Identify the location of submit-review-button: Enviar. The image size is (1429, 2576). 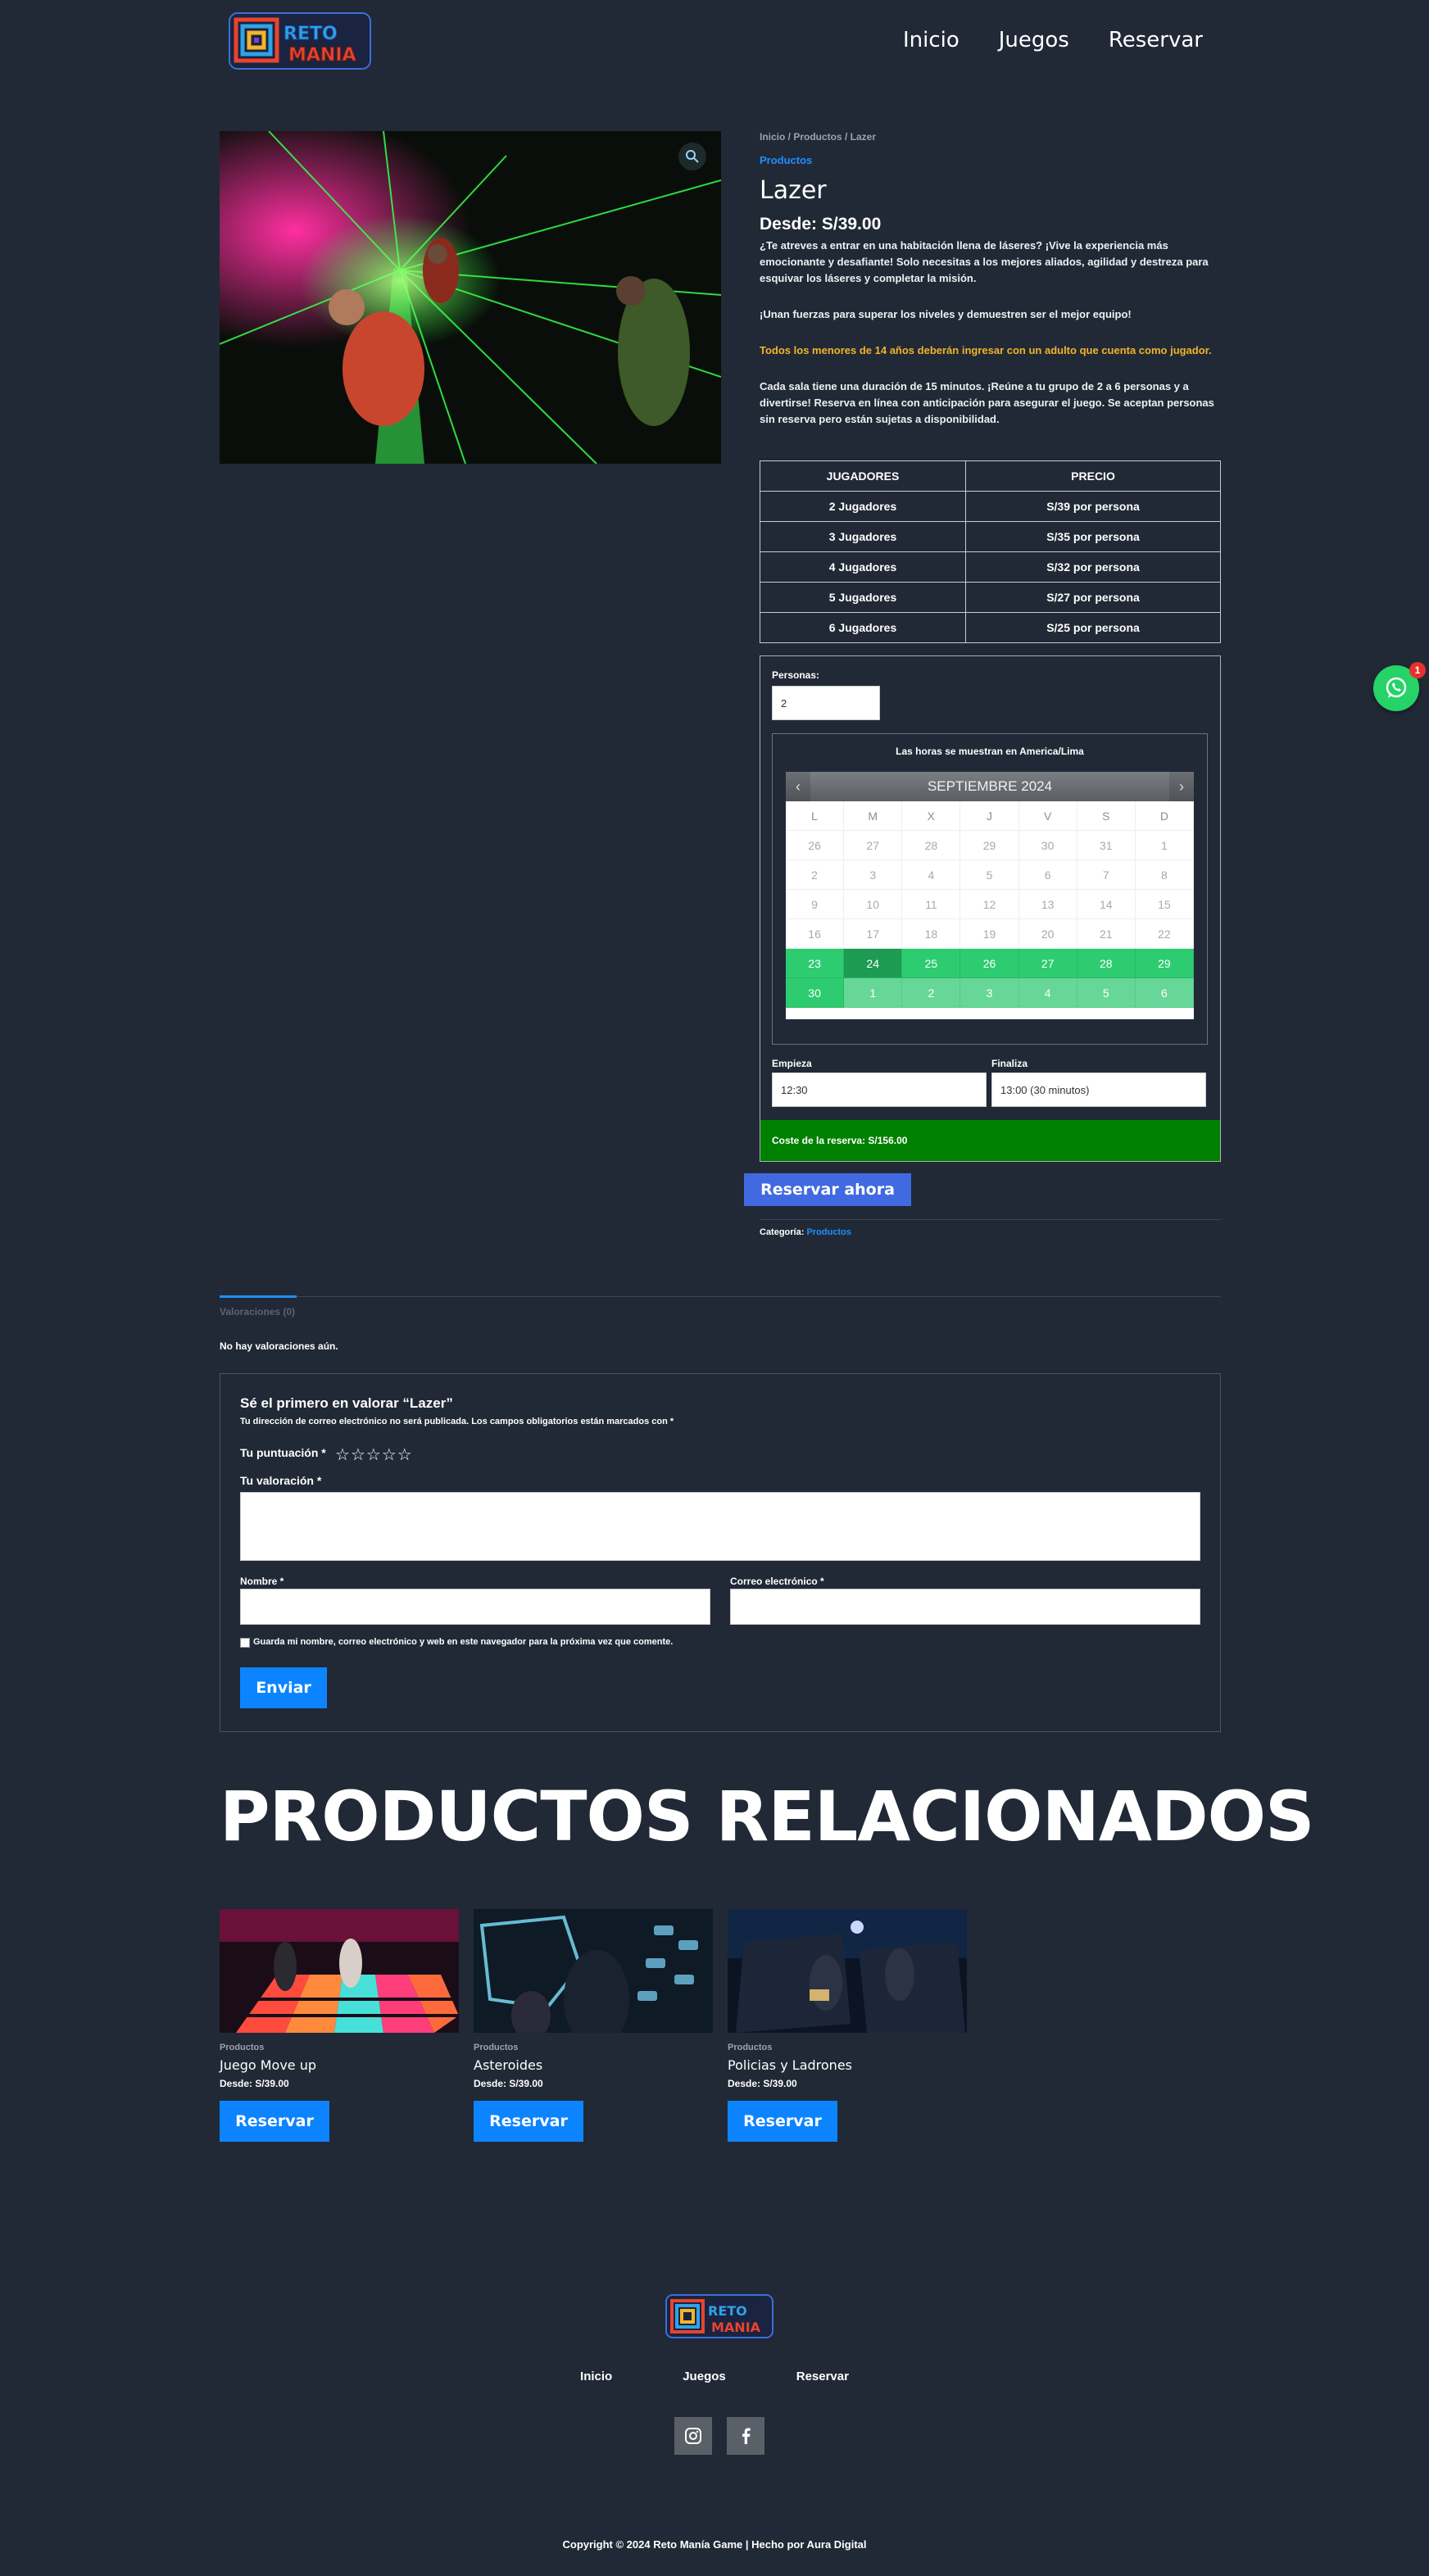
(283, 1688).